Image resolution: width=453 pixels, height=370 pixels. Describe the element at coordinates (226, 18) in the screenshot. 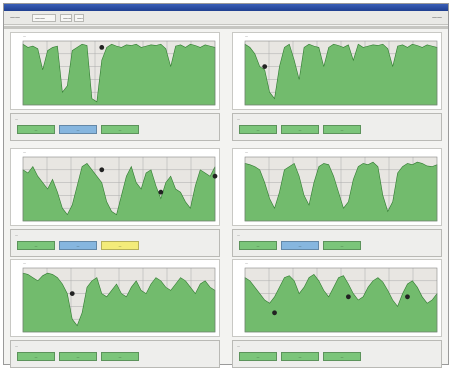

I see `toolbar: —— —— —— —— ——` at that location.